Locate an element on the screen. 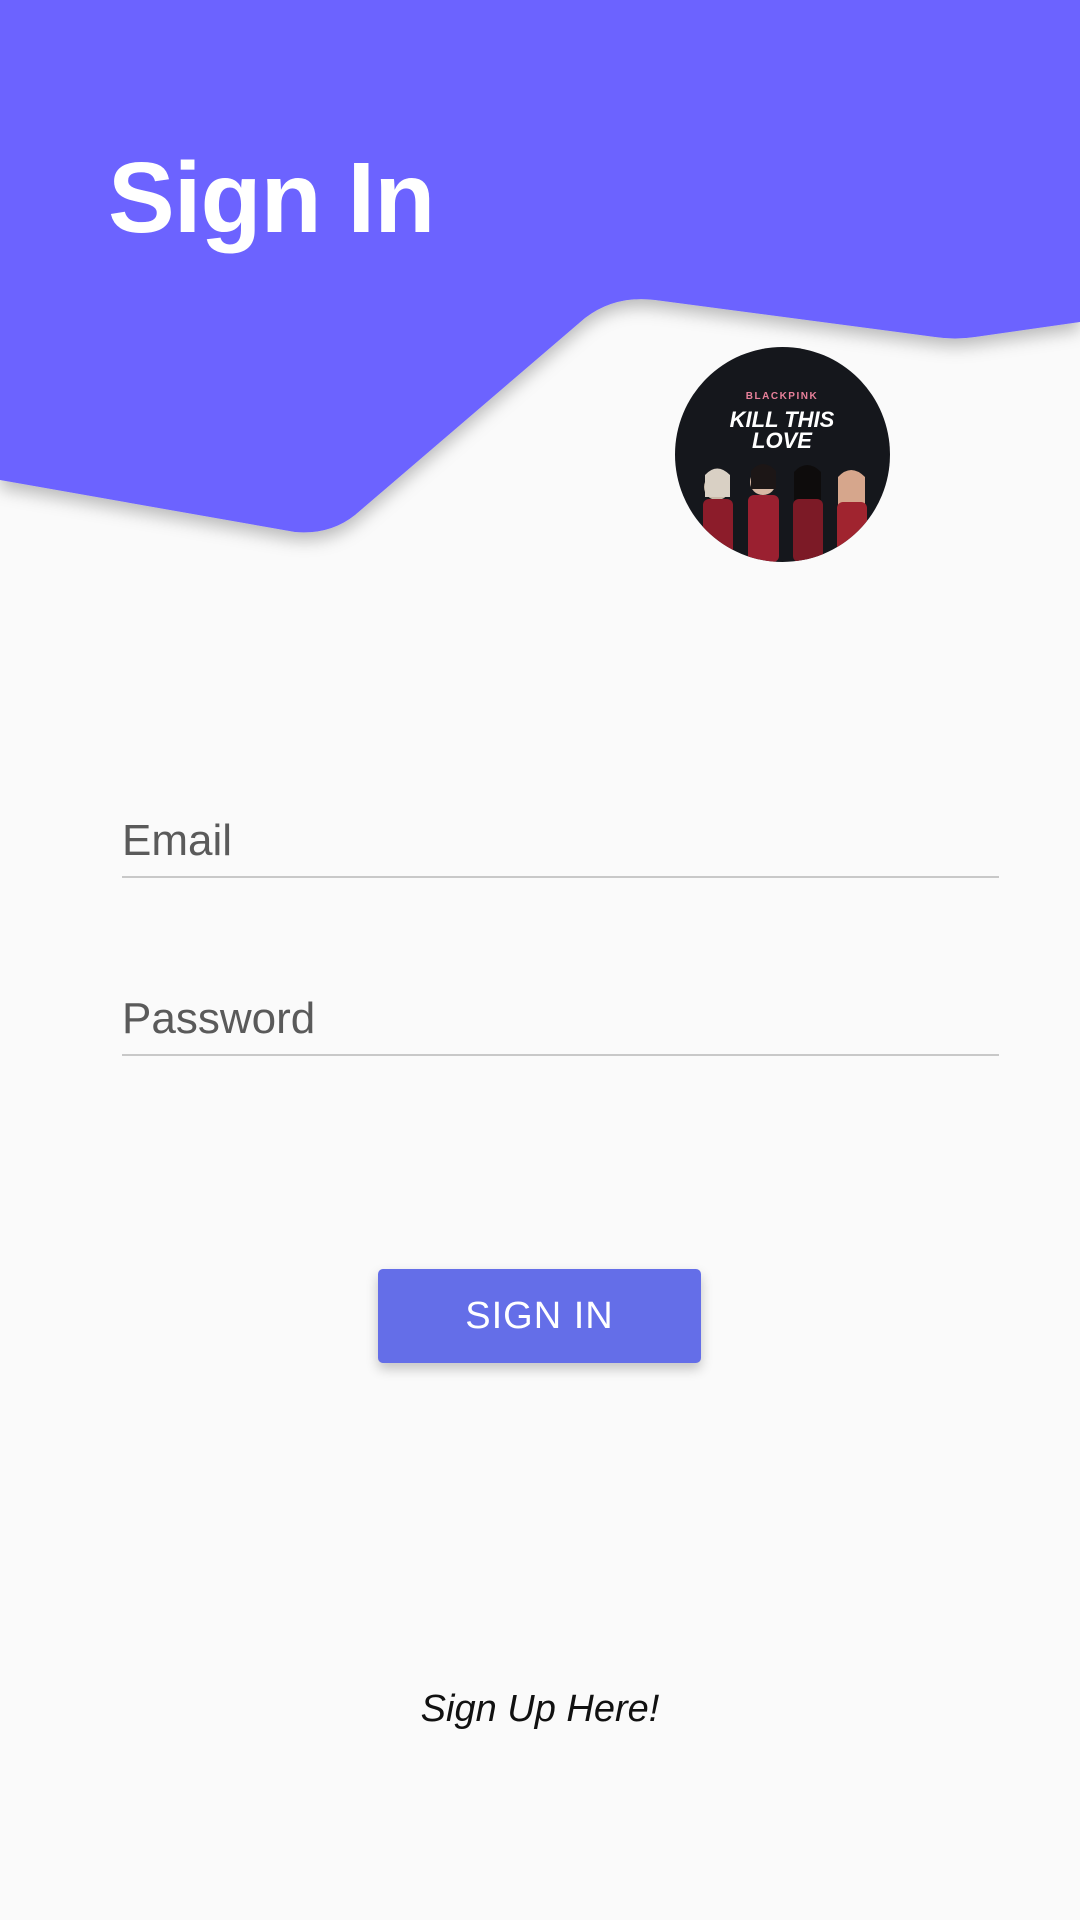  email-field is located at coordinates (560, 842).